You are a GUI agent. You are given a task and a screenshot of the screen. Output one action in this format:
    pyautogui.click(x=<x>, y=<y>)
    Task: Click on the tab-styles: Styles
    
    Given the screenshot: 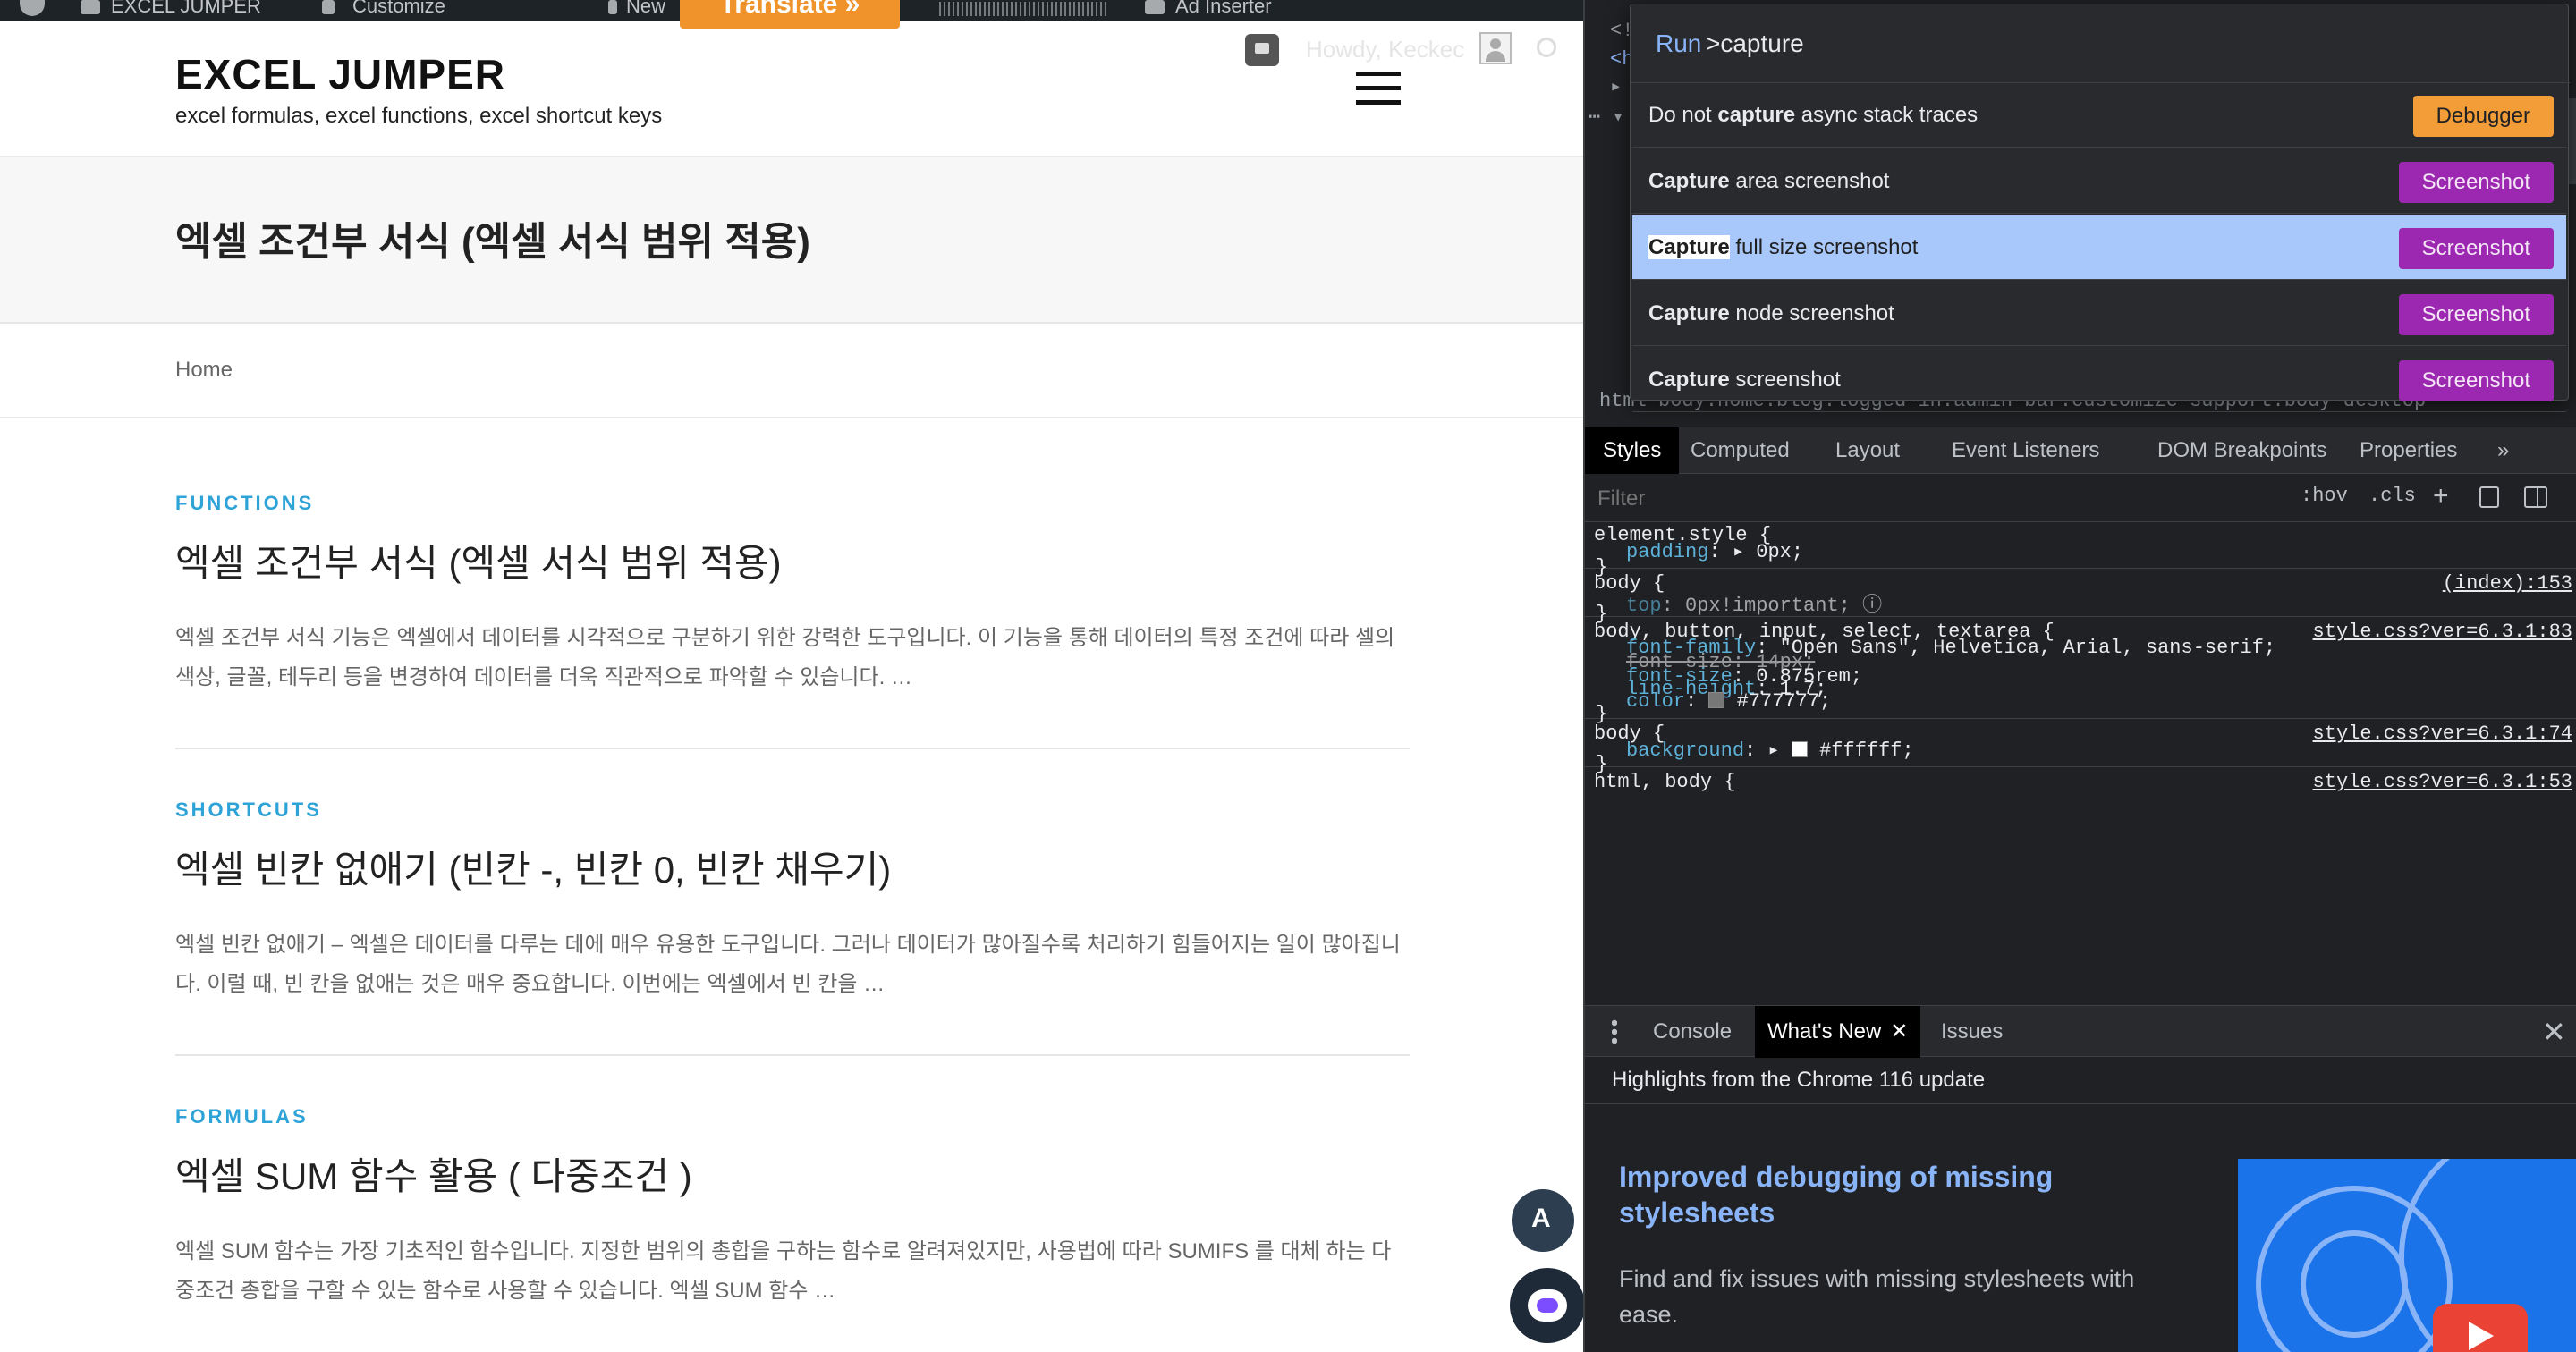 What is the action you would take?
    pyautogui.click(x=1632, y=450)
    